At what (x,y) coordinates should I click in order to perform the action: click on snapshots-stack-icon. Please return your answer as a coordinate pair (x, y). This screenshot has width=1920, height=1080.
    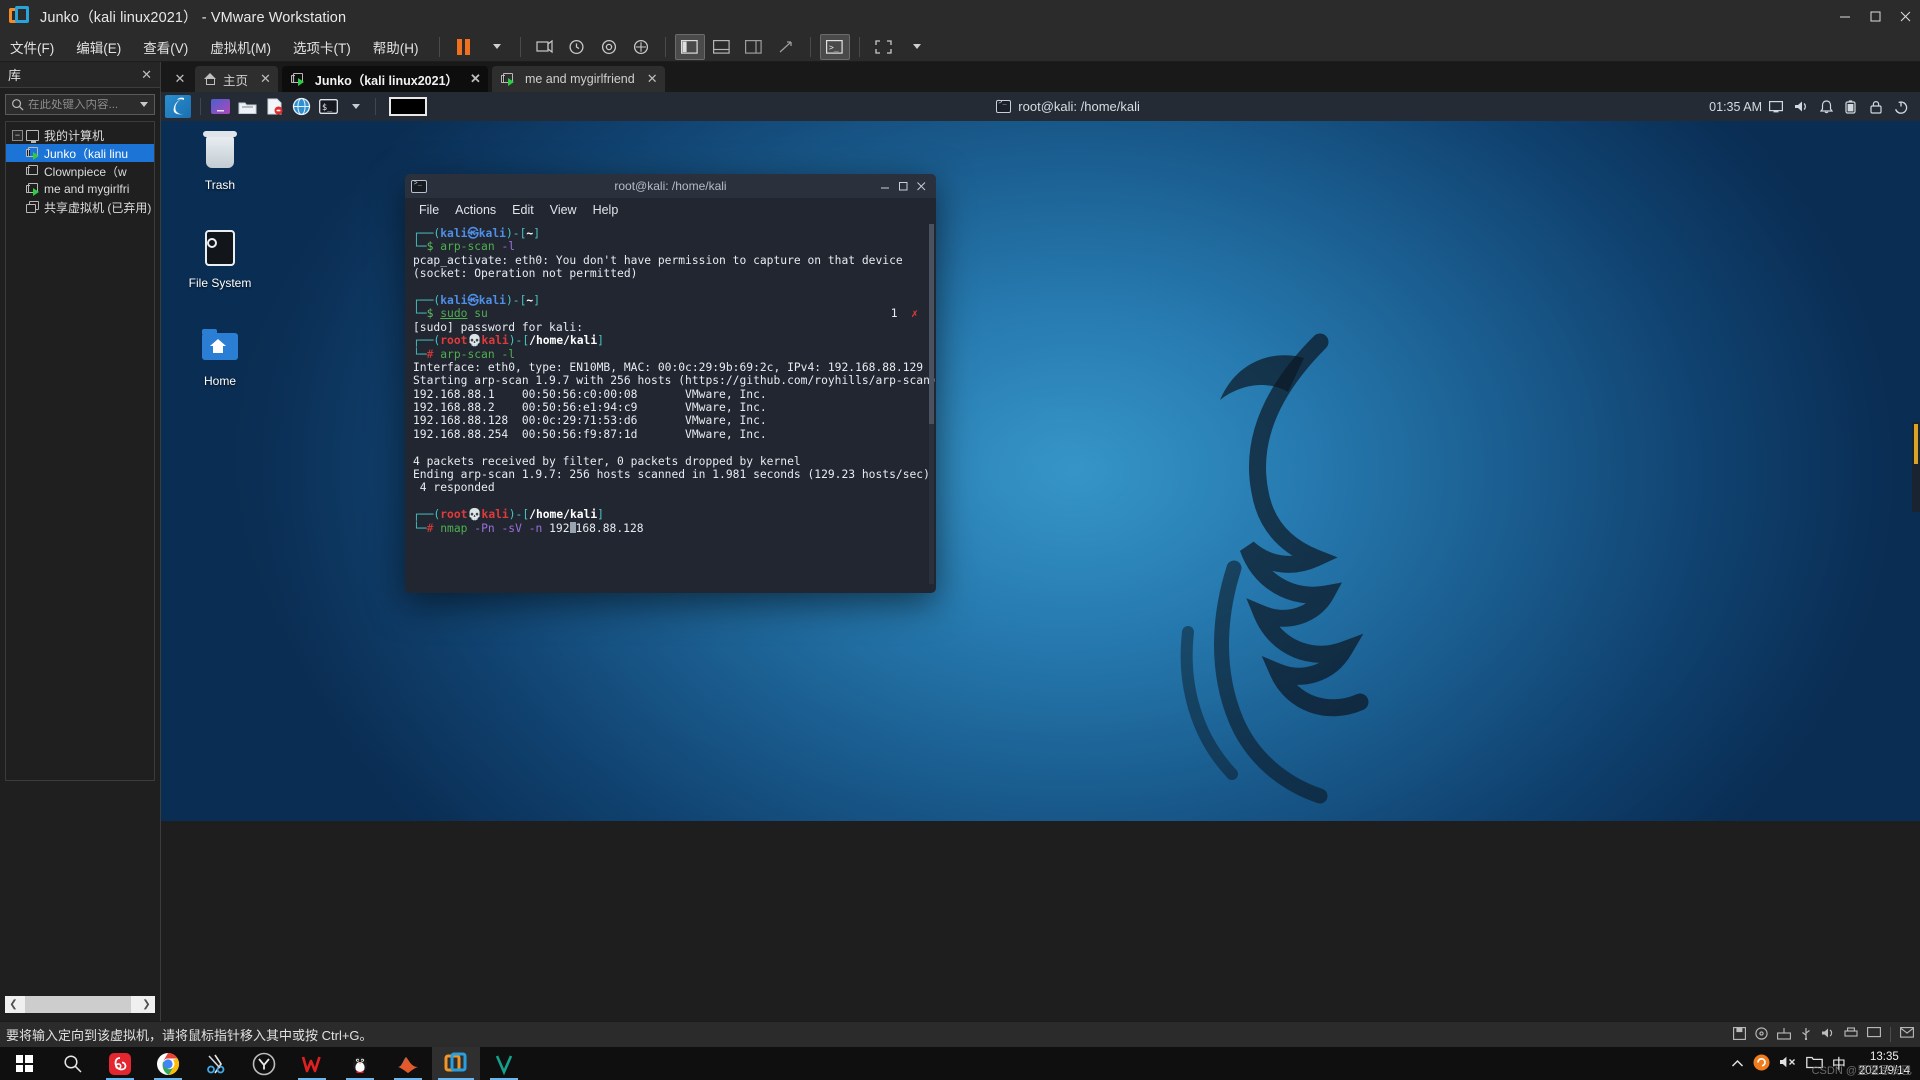
    Looking at the image, I should click on (641, 47).